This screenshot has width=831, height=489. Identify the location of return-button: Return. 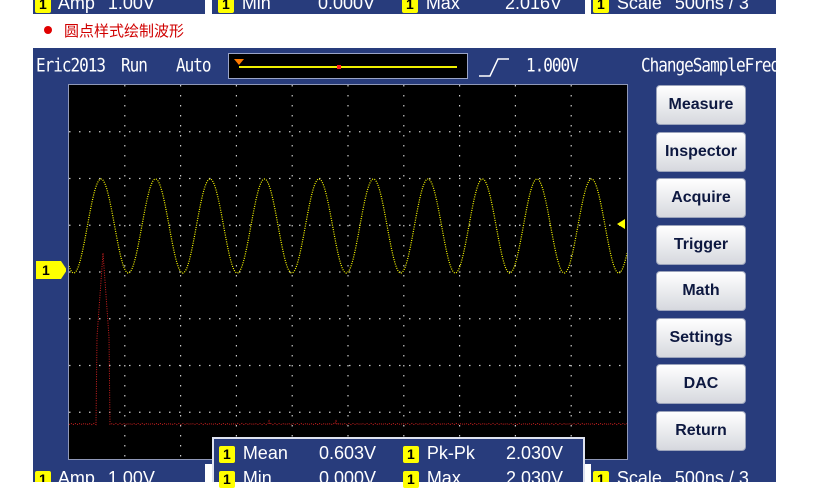
(701, 431).